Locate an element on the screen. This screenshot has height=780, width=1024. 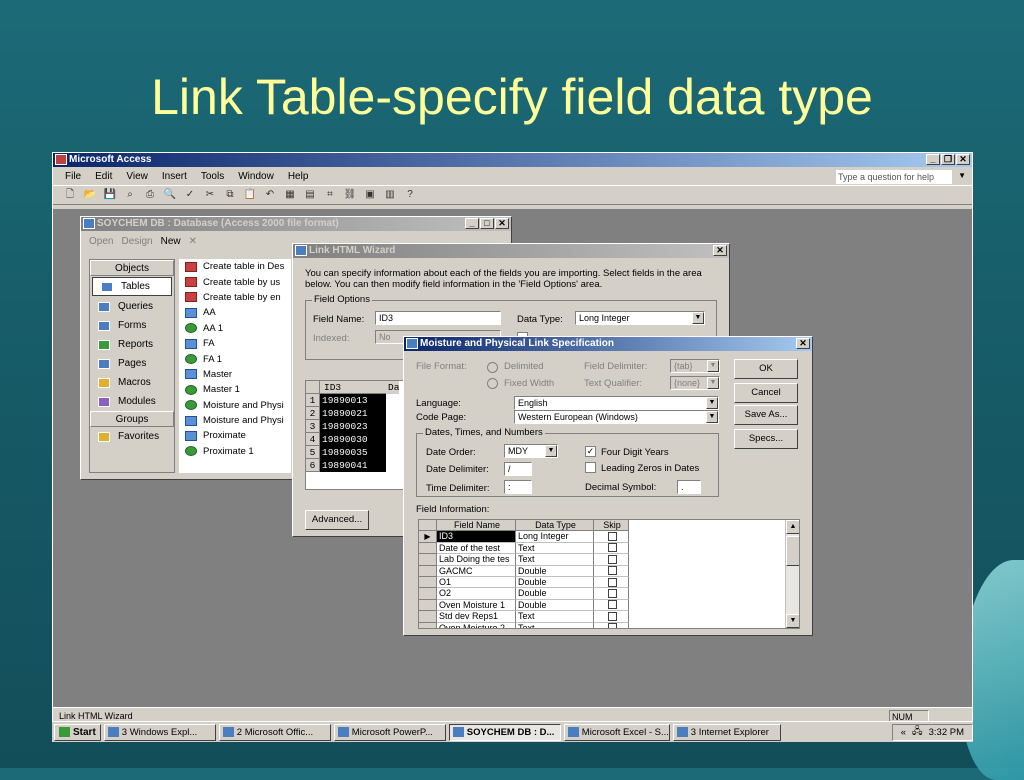
open-icon: 📂 is located at coordinates (90, 195).